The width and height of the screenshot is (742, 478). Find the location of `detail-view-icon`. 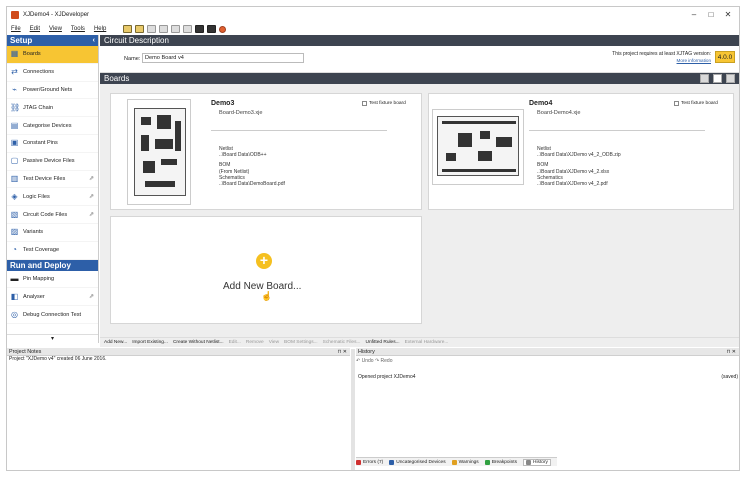

detail-view-icon is located at coordinates (730, 78).